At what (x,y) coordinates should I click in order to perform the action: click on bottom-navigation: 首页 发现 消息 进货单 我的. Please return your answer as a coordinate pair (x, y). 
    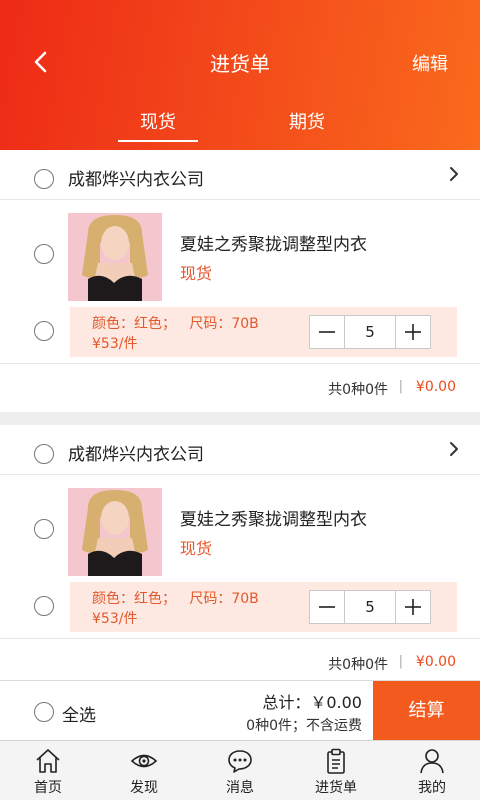
    Looking at the image, I should click on (240, 770).